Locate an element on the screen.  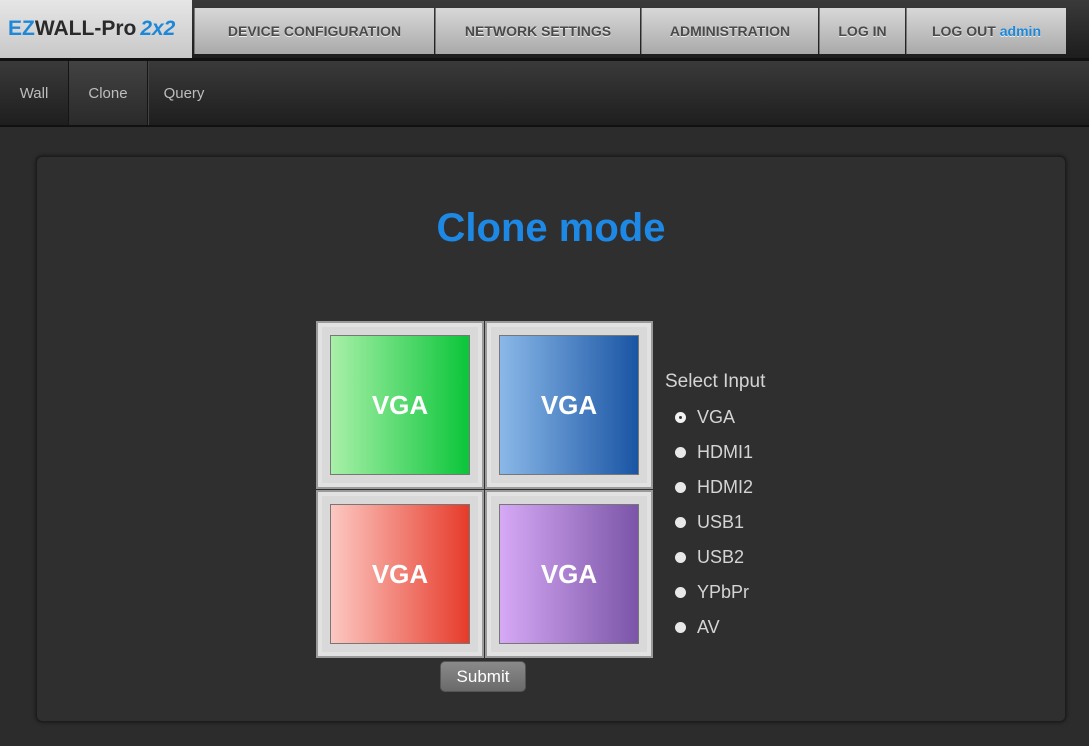
radio-label: HDMI2 is located at coordinates (725, 486).